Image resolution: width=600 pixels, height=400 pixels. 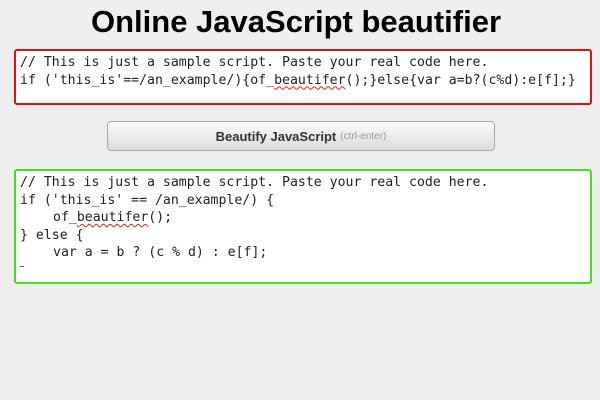 I want to click on output-code-line: } else {, so click(x=52, y=235).